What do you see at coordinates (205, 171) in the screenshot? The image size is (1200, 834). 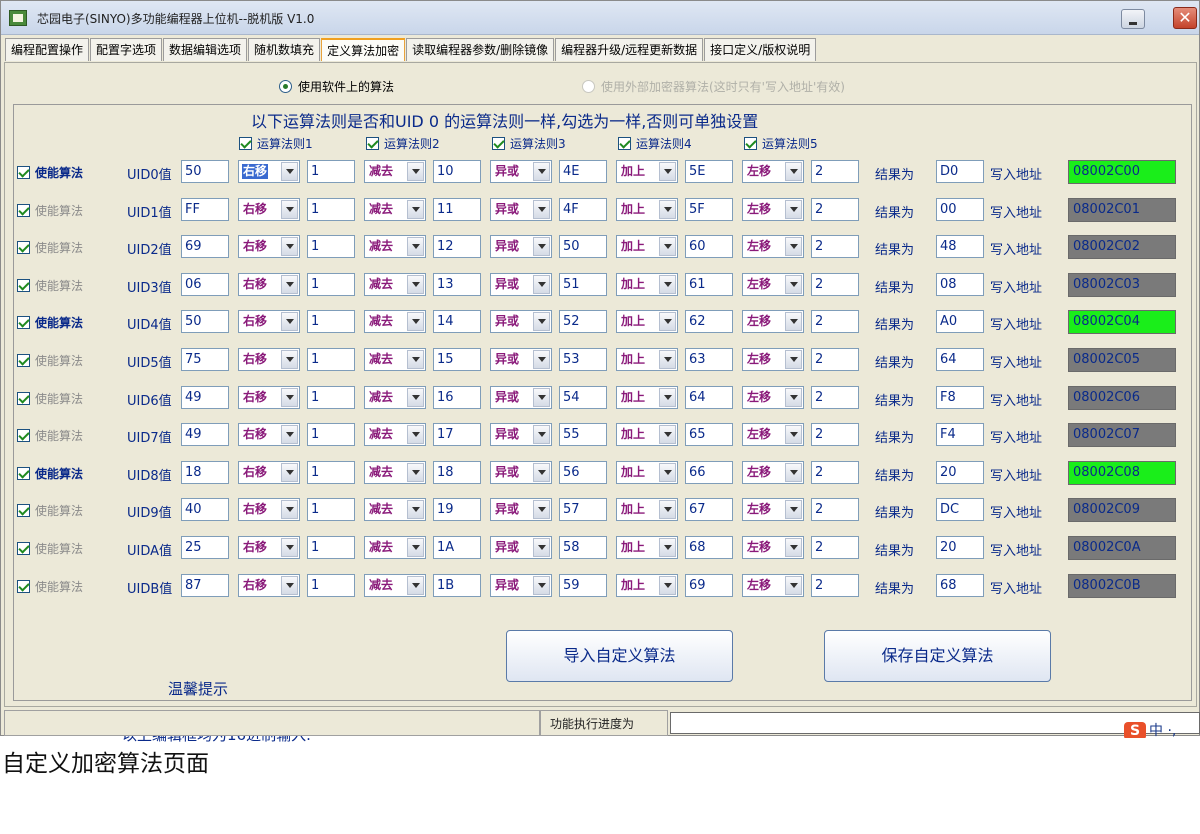 I see `uid-value-input: 50` at bounding box center [205, 171].